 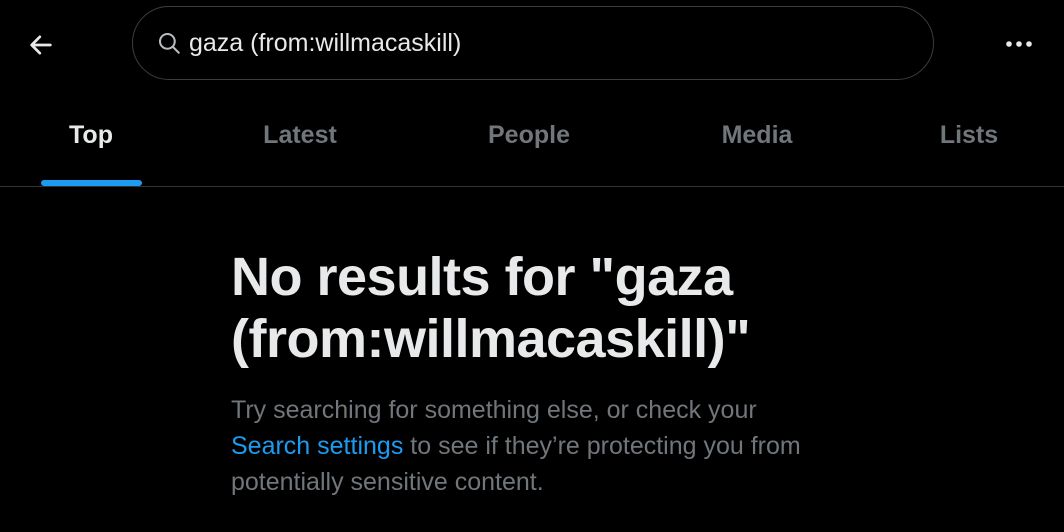 What do you see at coordinates (317, 446) in the screenshot?
I see `search-settings-link: Search settings` at bounding box center [317, 446].